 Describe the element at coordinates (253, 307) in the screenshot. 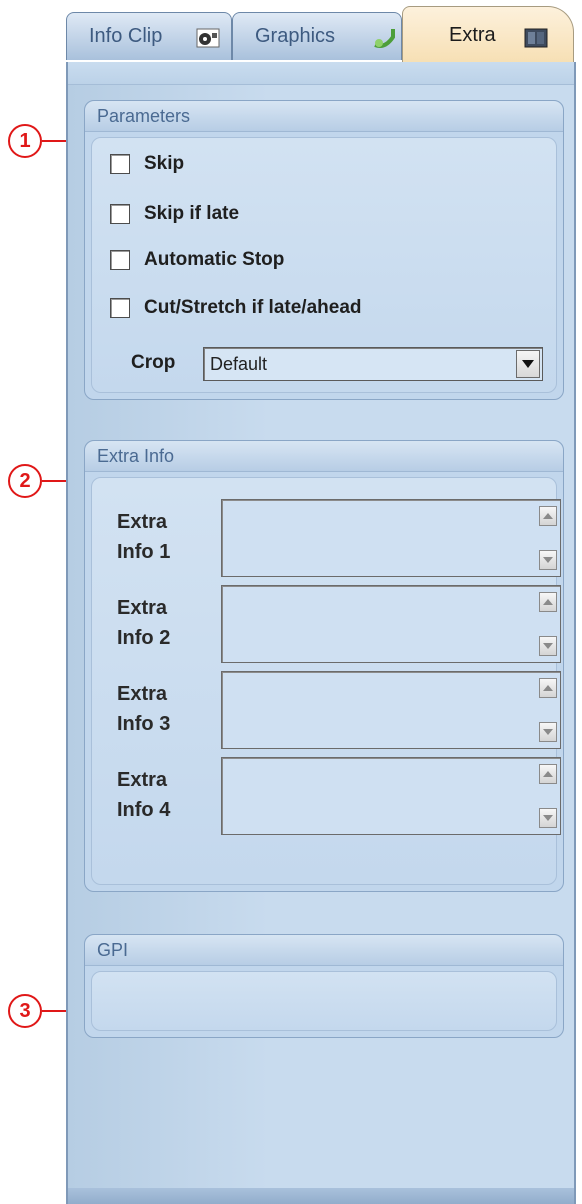

I see `cut-stretch-label: Cut/Stretch if late/ahead` at that location.